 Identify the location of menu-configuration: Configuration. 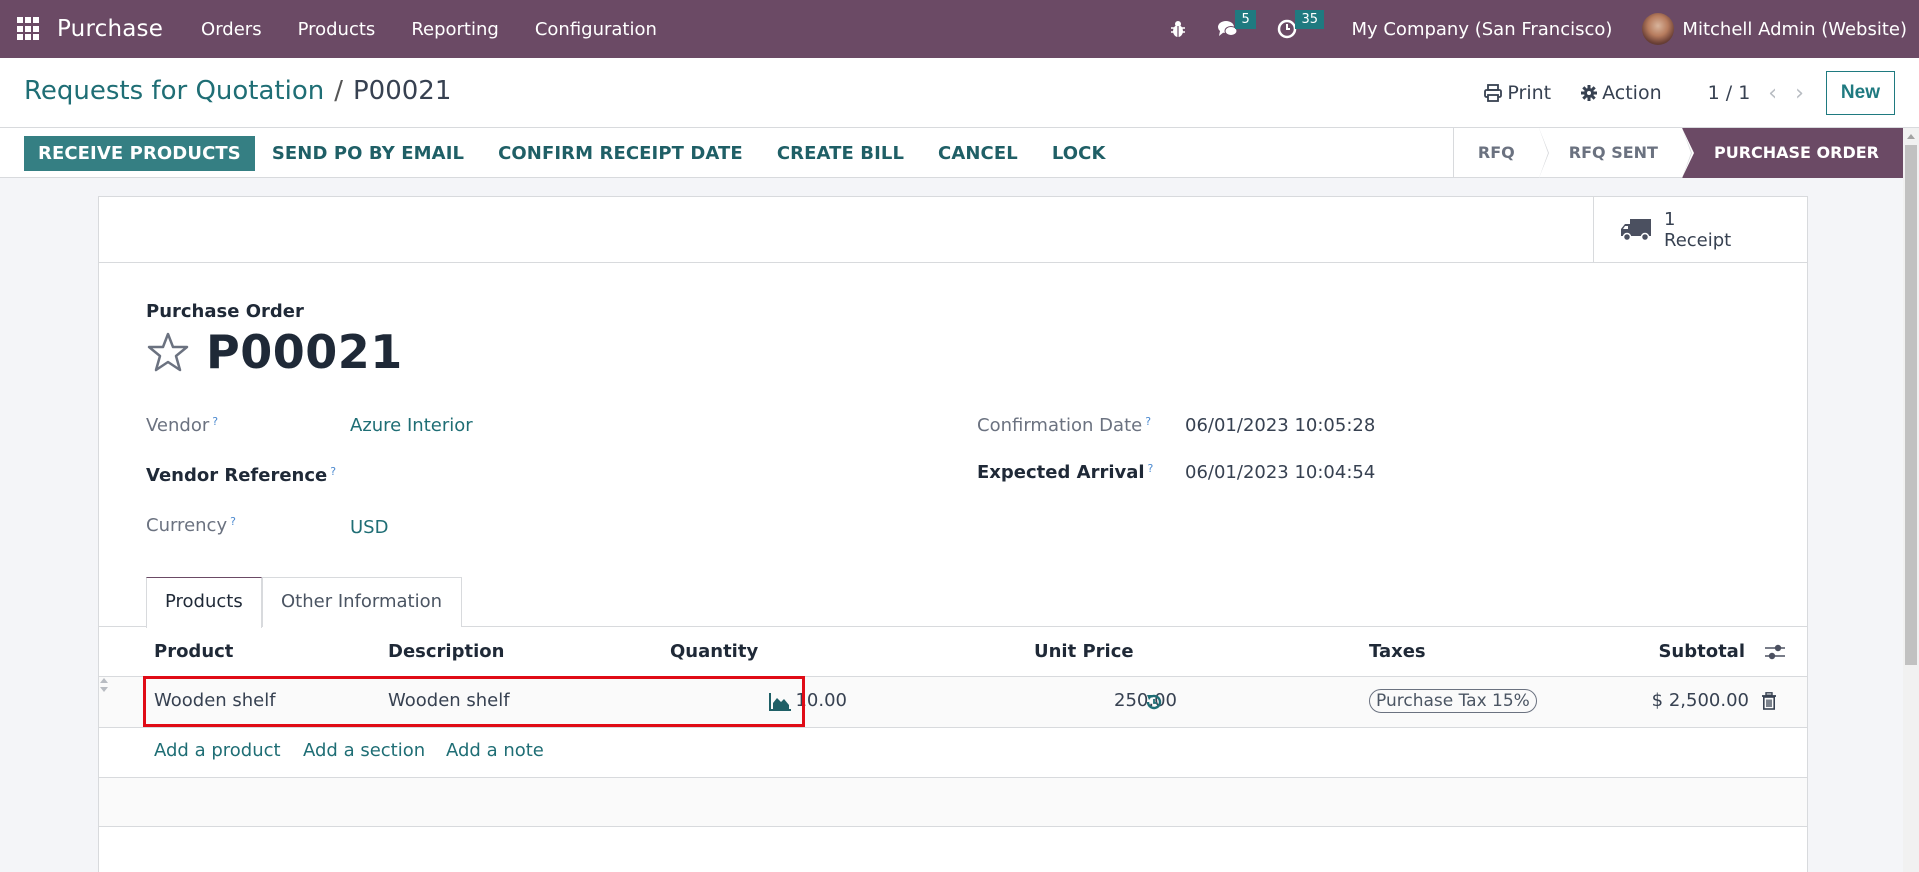
(596, 29).